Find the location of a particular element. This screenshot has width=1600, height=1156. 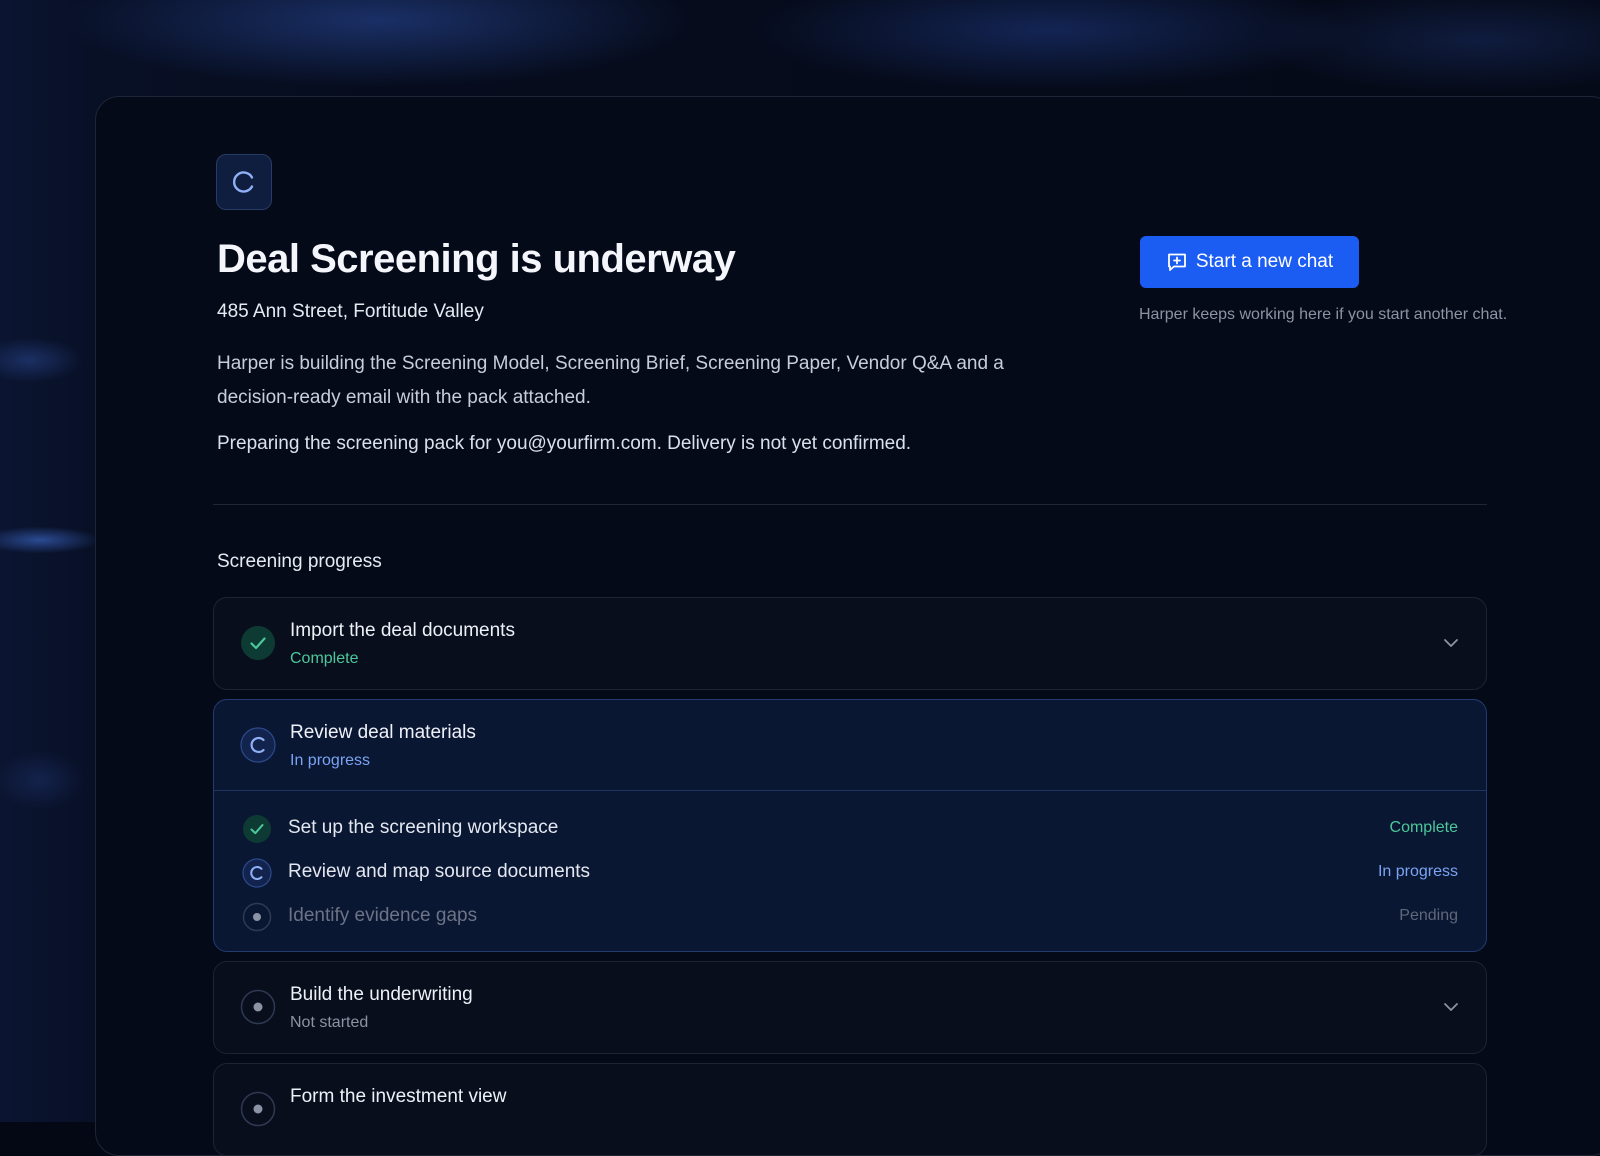

substep-status: In progress is located at coordinates (1417, 871).